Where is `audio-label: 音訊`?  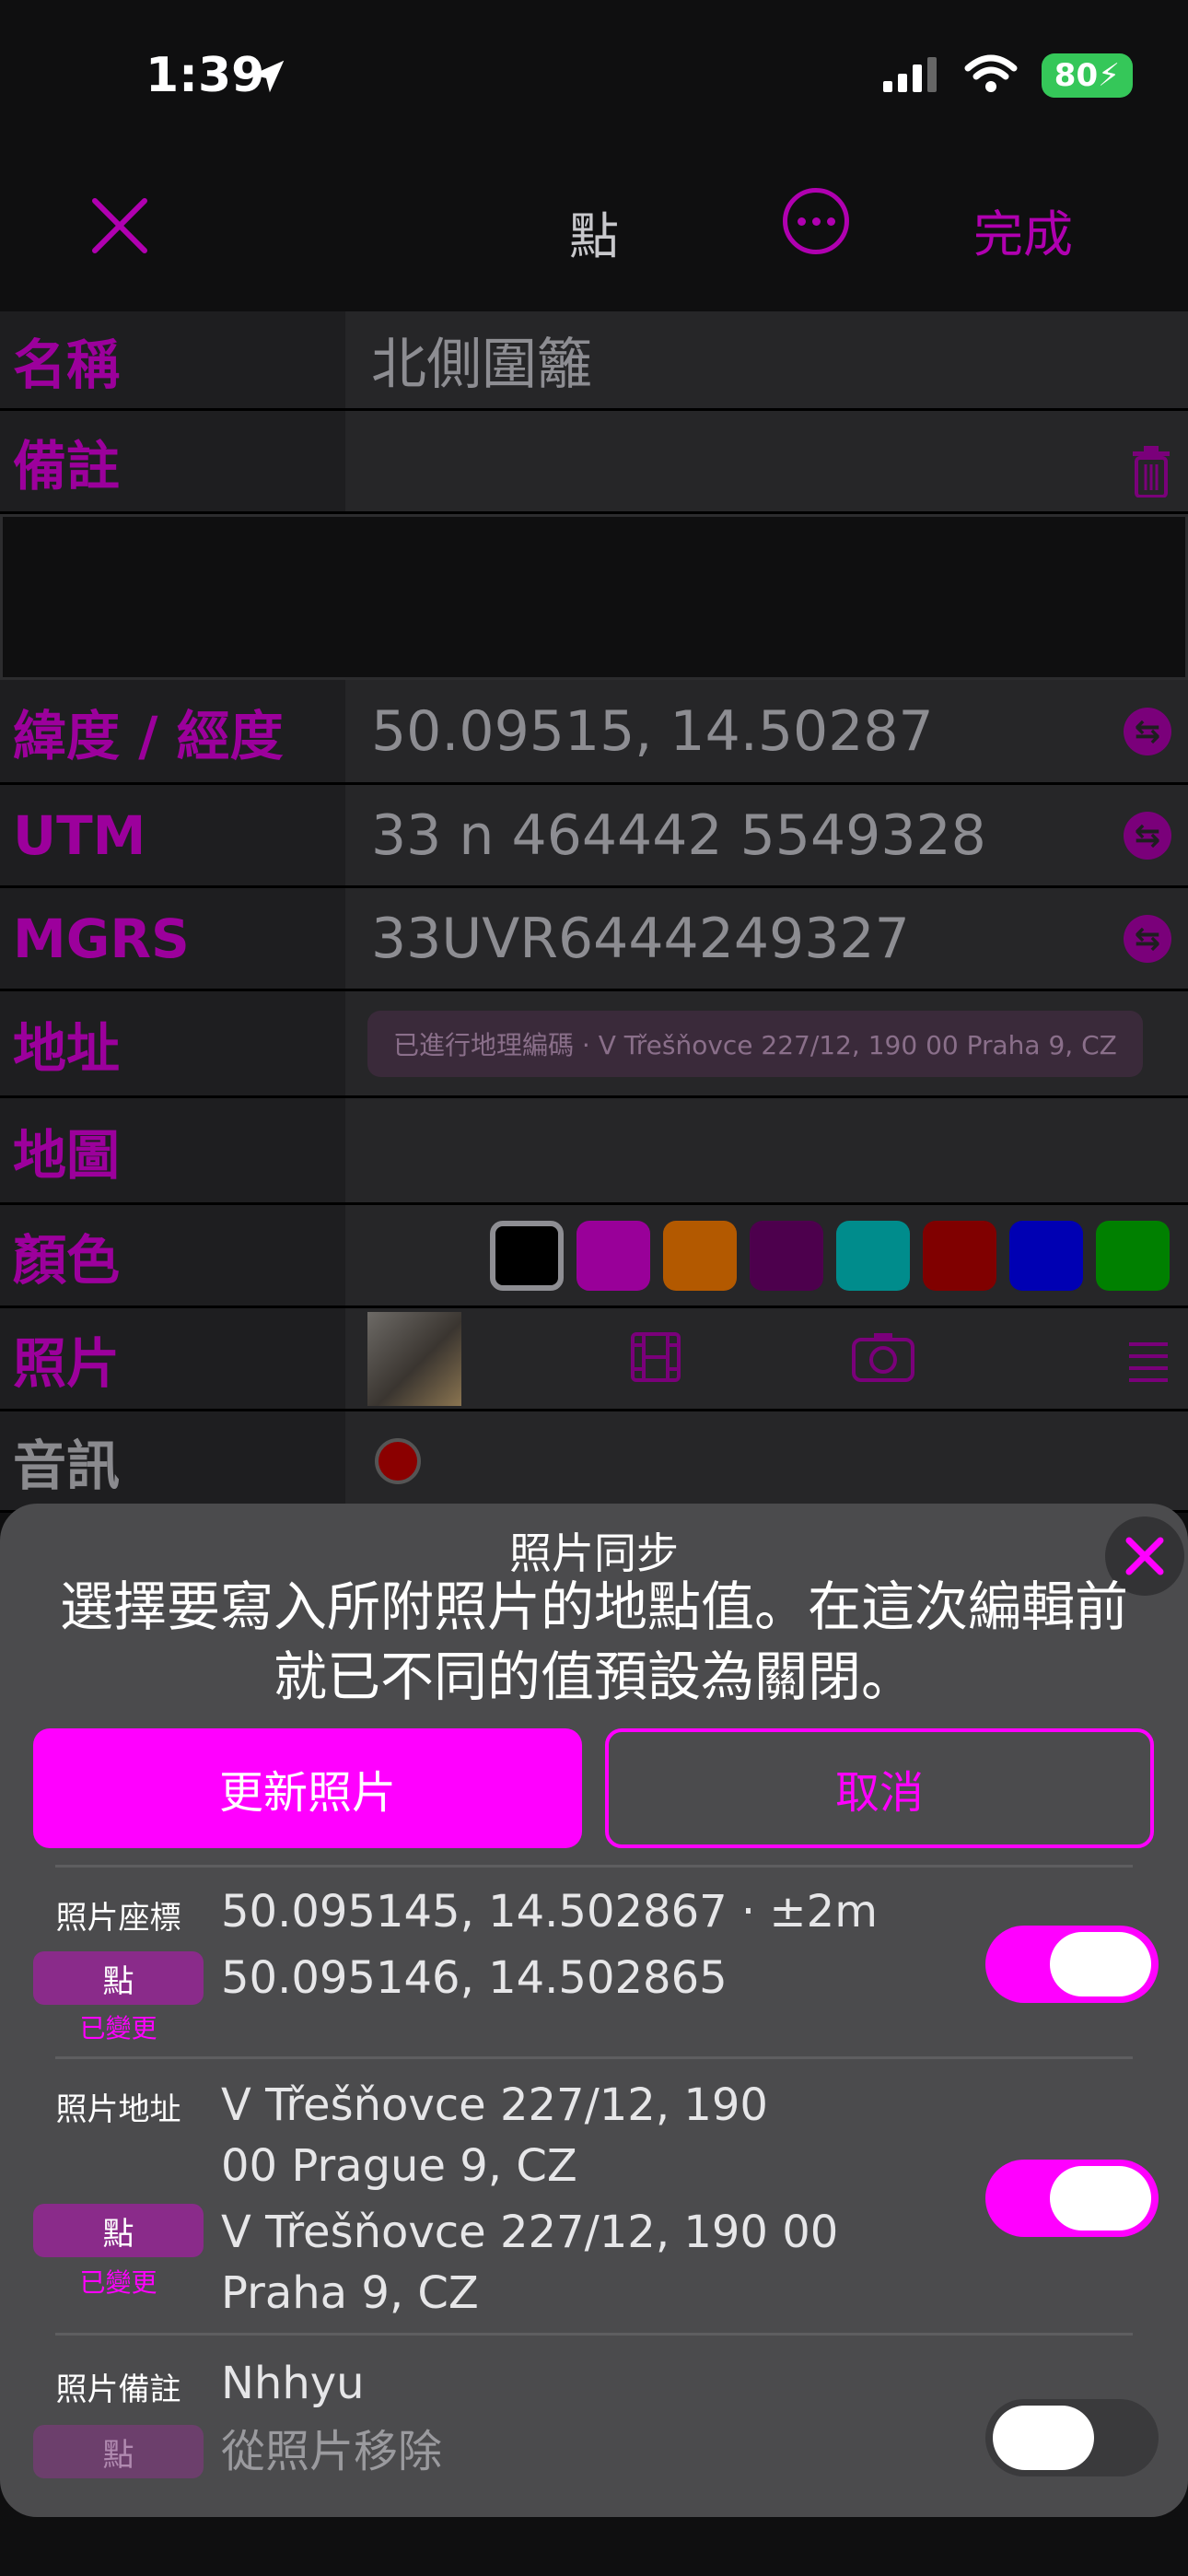
audio-label: 音訊 is located at coordinates (172, 1460).